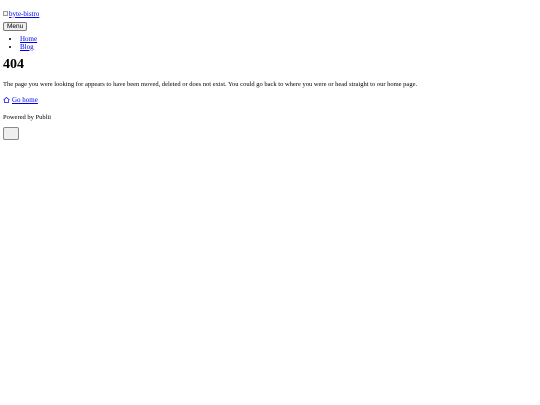 This screenshot has height=405, width=540. Describe the element at coordinates (27, 117) in the screenshot. I see `powered-by-text: Powered by Publii` at that location.